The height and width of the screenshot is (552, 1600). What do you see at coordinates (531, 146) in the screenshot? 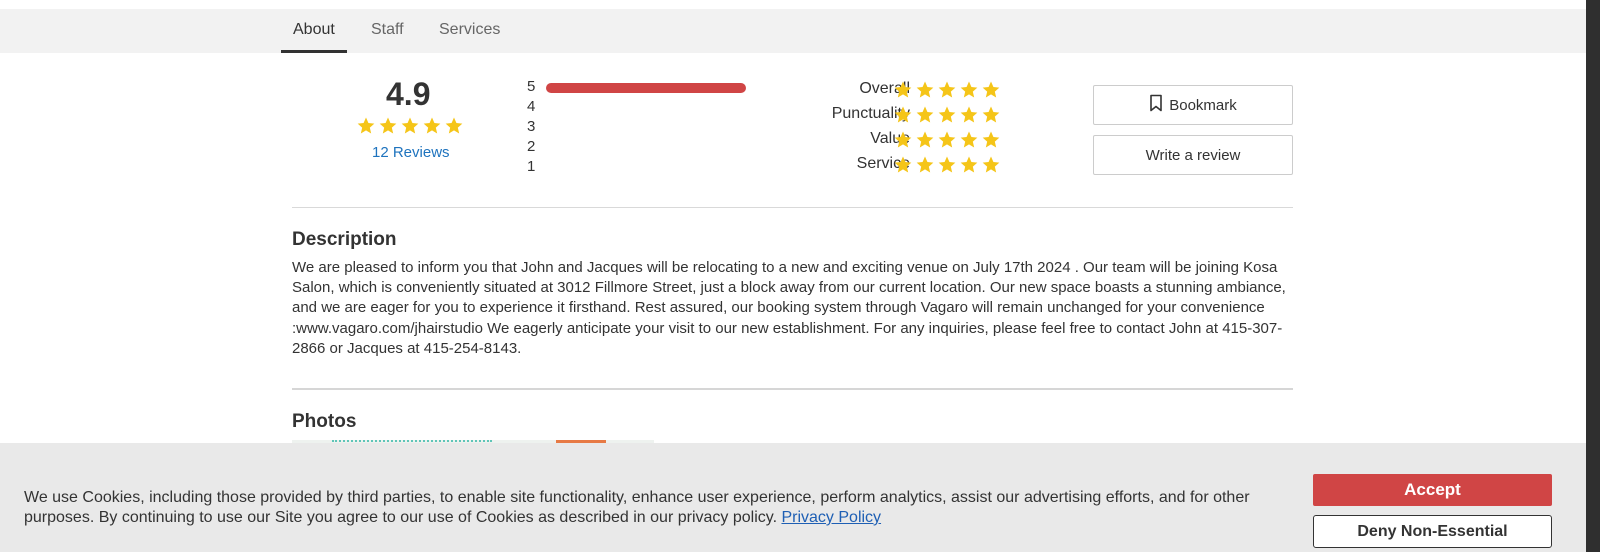
I see `distribution-label: 2` at bounding box center [531, 146].